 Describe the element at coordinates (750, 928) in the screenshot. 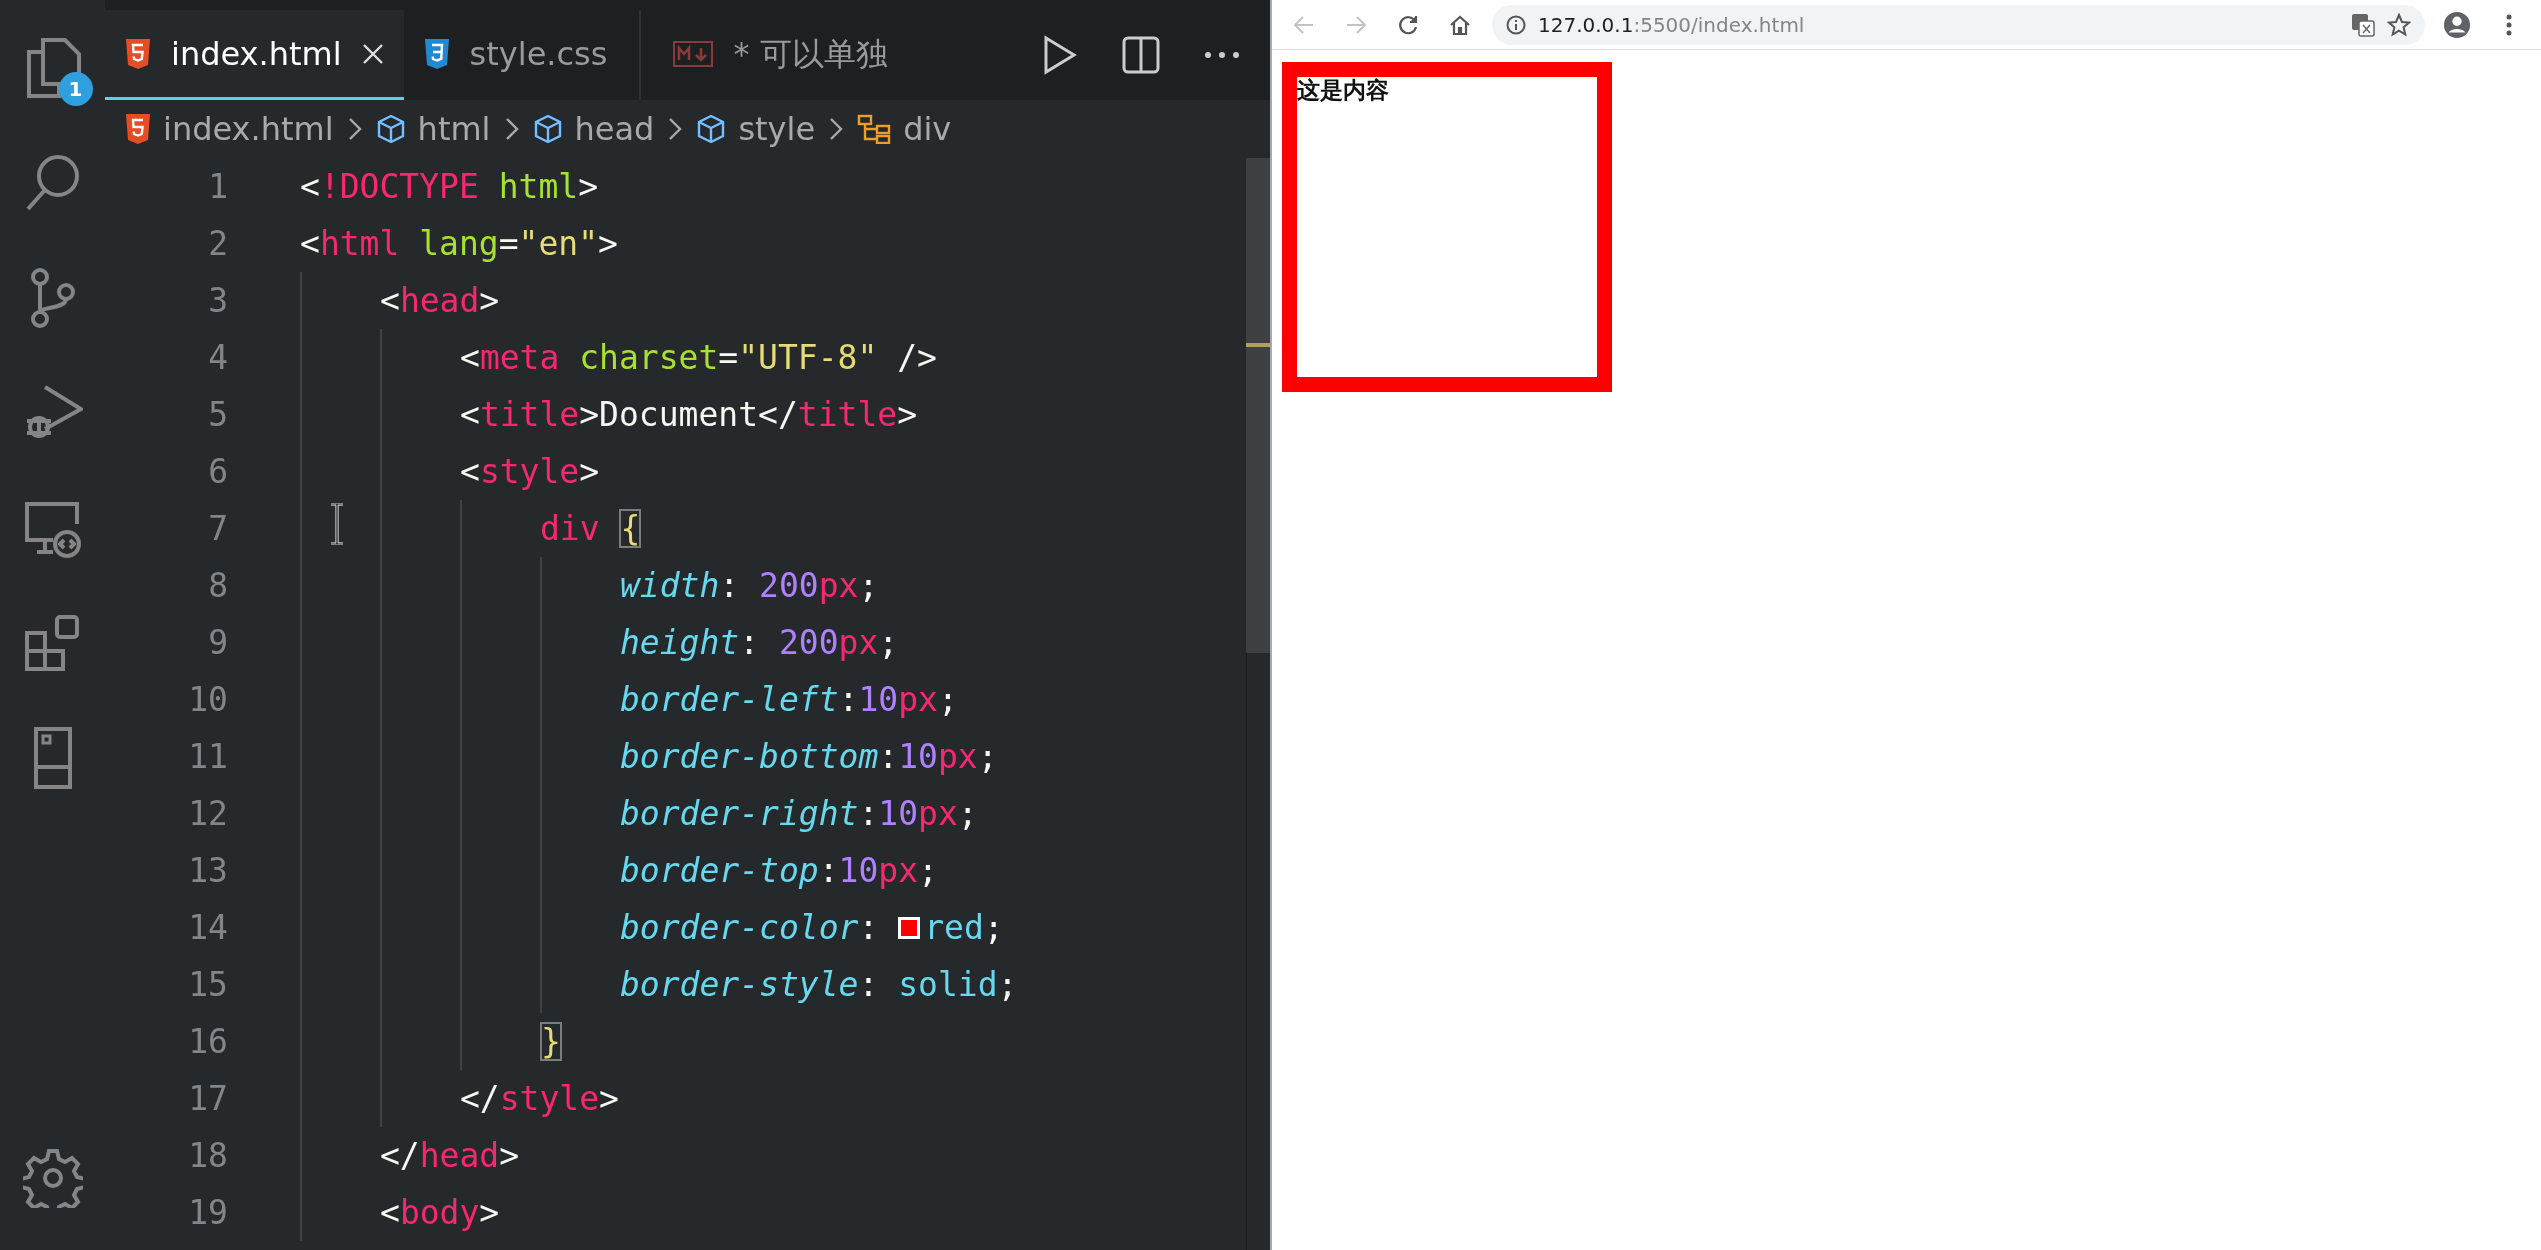

I see `code-text: border-color:` at that location.